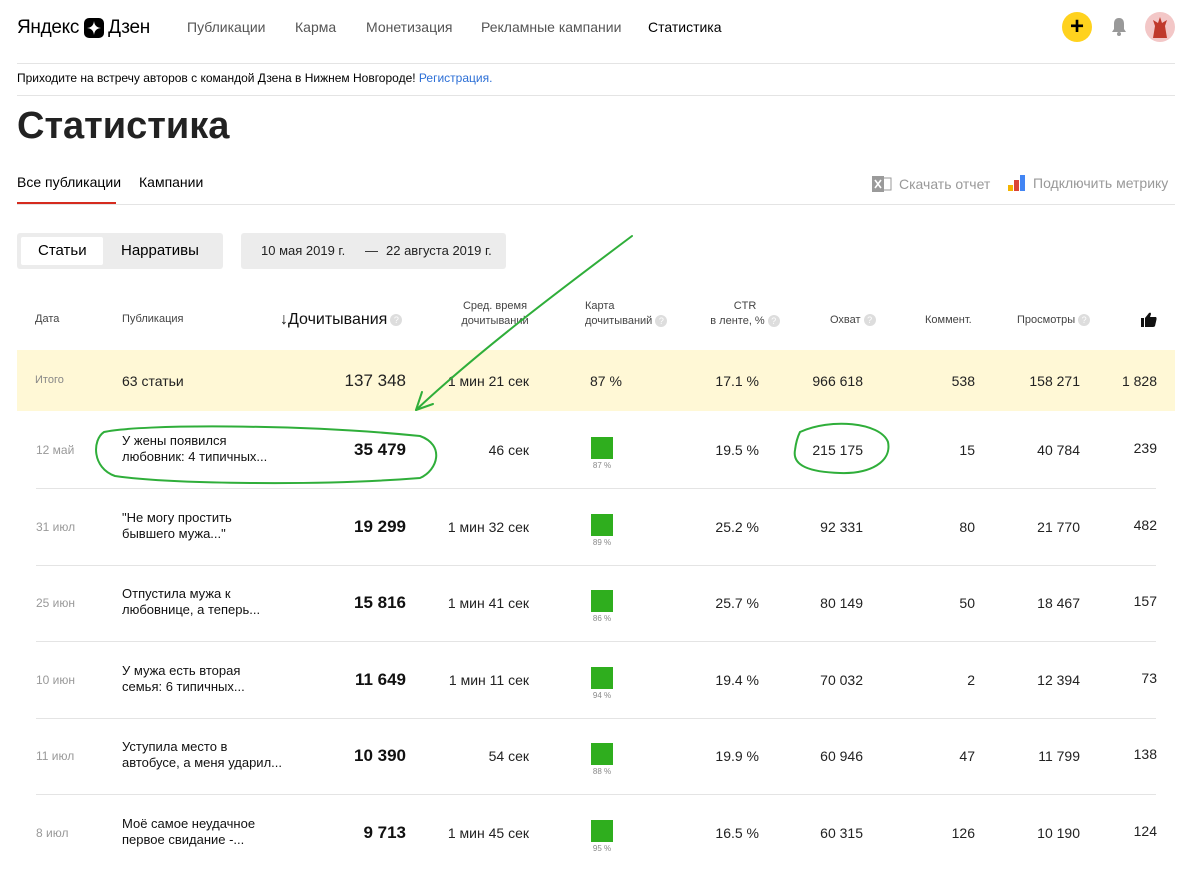  I want to click on row-reads: 35 479, so click(380, 449).